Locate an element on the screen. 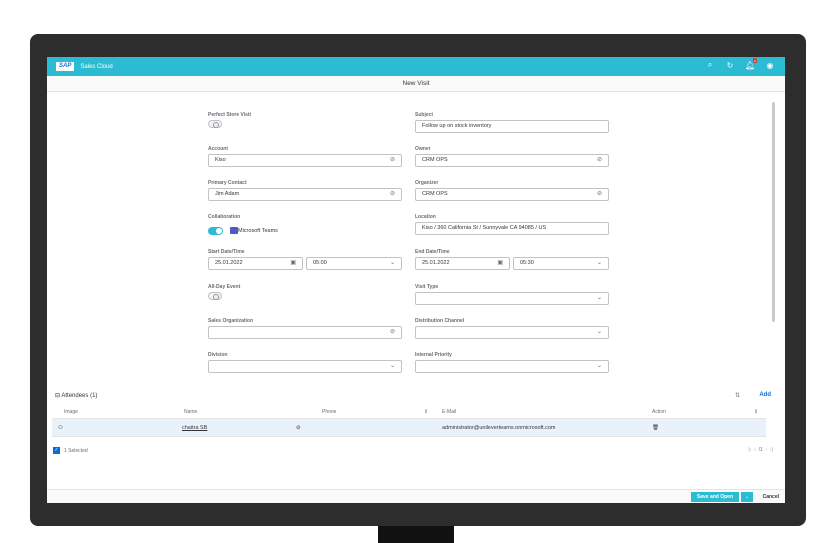 The width and height of the screenshot is (831, 543). primary-contact-value: Jim Adam is located at coordinates (227, 194).